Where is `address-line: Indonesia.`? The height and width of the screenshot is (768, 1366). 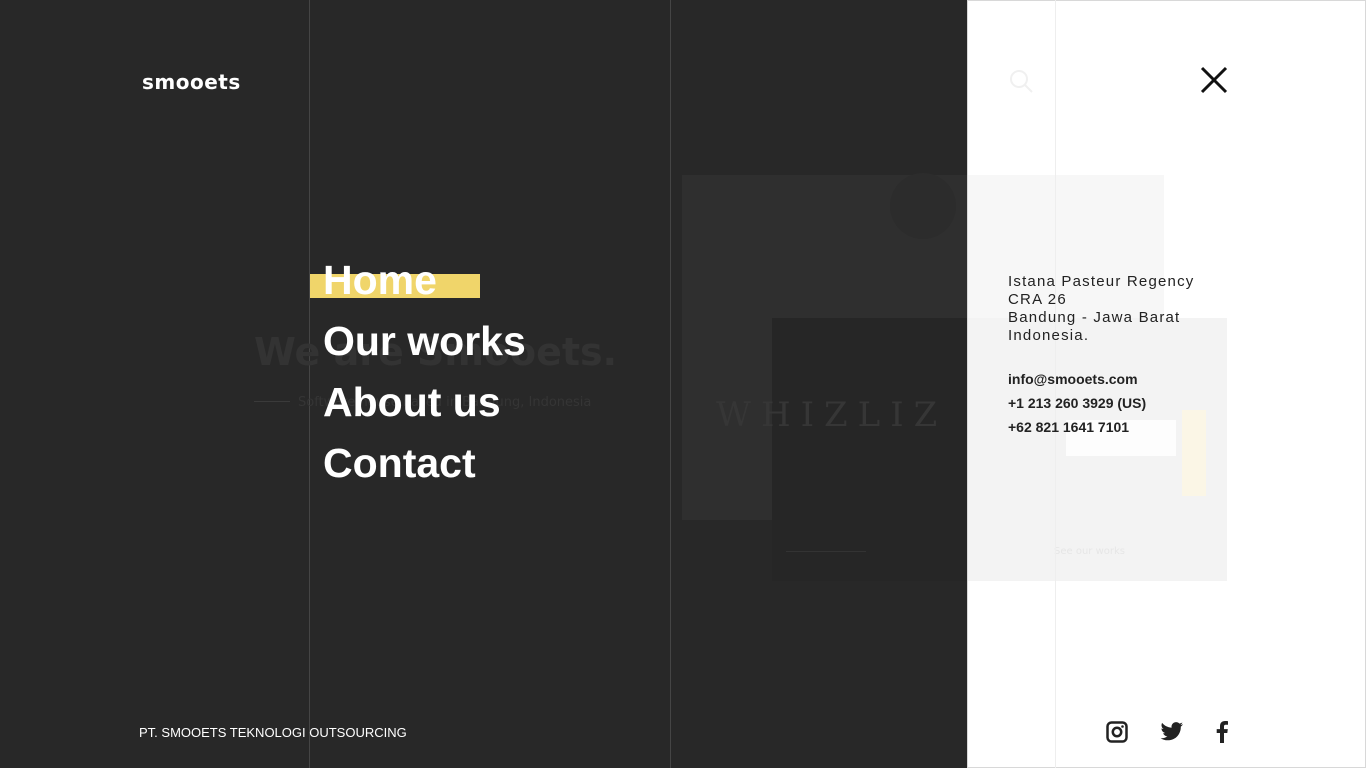
address-line: Indonesia. is located at coordinates (1049, 335).